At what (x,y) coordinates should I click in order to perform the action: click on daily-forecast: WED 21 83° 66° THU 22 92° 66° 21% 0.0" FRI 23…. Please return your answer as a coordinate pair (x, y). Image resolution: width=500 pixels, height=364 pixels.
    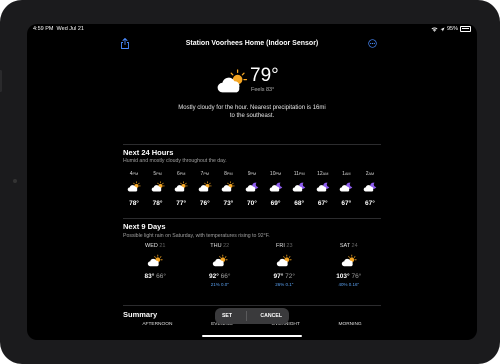
    Looking at the image, I should click on (252, 265).